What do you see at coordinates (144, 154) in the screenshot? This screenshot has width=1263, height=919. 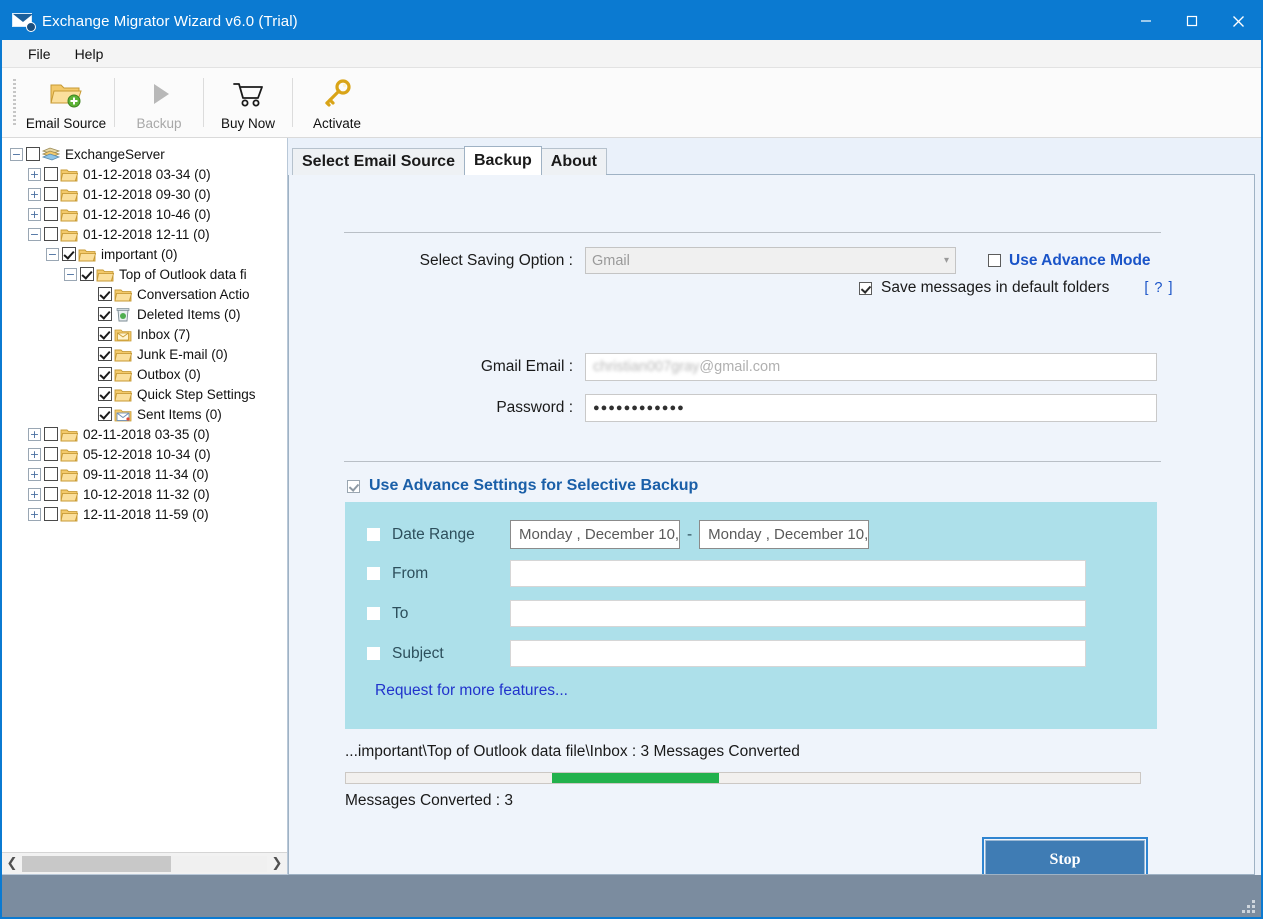 I see `tree-node: − ExchangeServer` at bounding box center [144, 154].